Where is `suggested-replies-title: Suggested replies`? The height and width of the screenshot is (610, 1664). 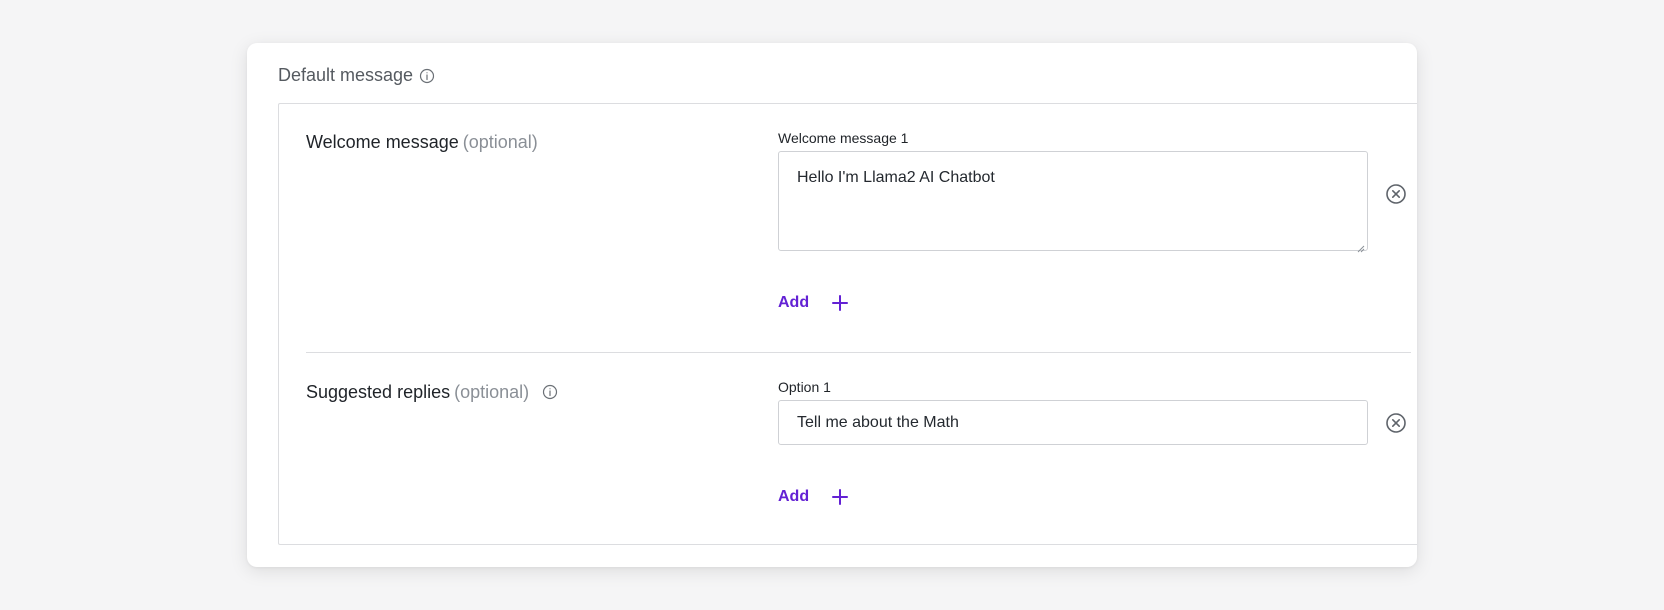
suggested-replies-title: Suggested replies is located at coordinates (378, 392).